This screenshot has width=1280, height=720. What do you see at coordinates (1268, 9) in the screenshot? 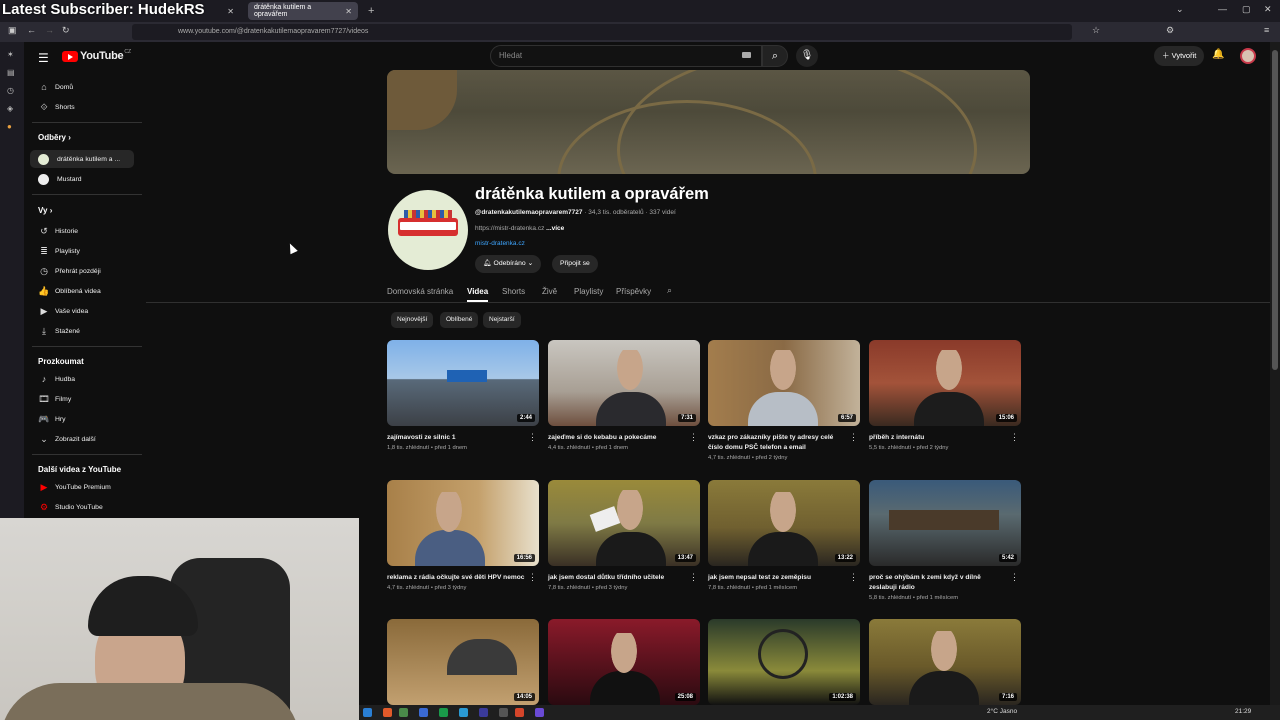
I see `close-window-icon: ✕` at bounding box center [1268, 9].